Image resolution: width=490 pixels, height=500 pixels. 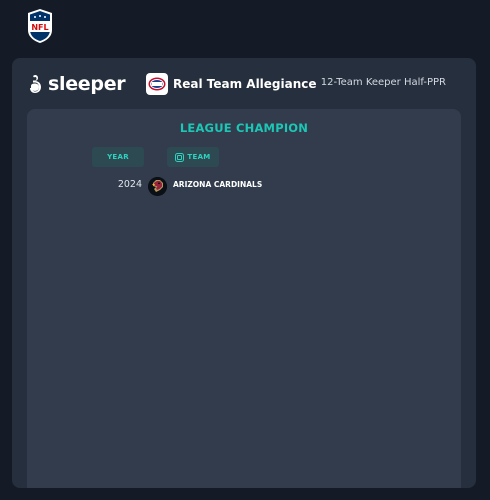 I want to click on champion-team-name: ARIZONA CARDINALS, so click(x=217, y=184).